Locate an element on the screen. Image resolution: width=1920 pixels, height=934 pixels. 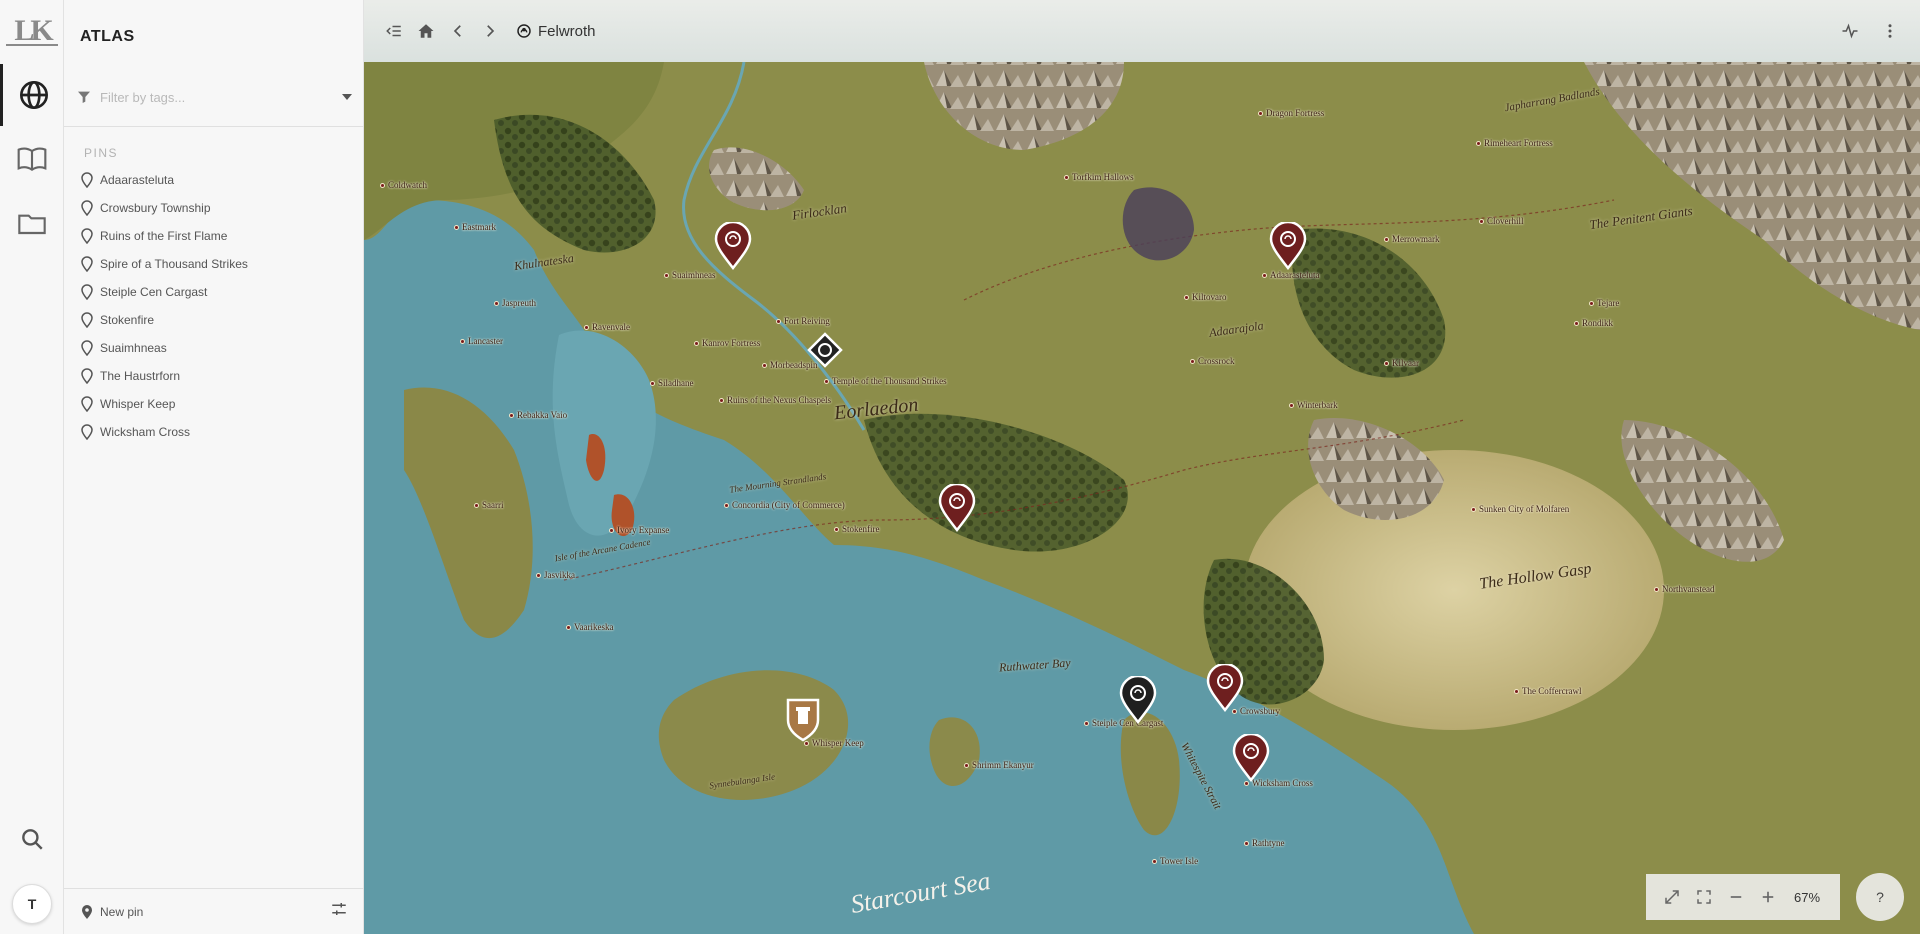
rail-files-button is located at coordinates (32, 223).